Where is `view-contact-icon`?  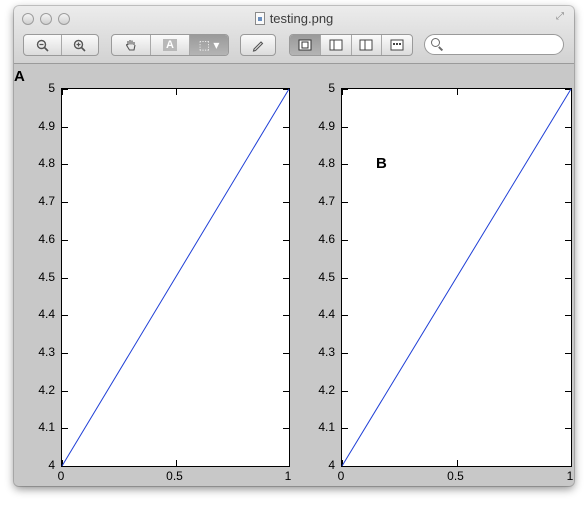 view-contact-icon is located at coordinates (397, 45).